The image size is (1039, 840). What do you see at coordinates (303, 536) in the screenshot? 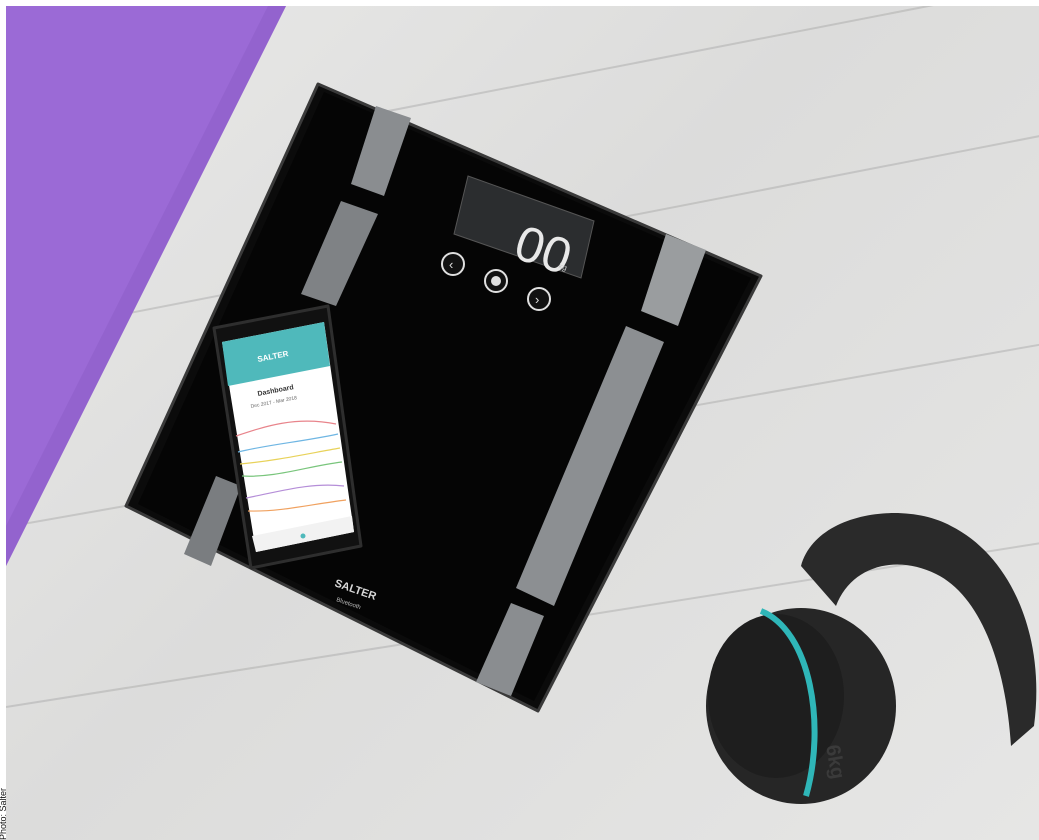
I see `home-icon` at bounding box center [303, 536].